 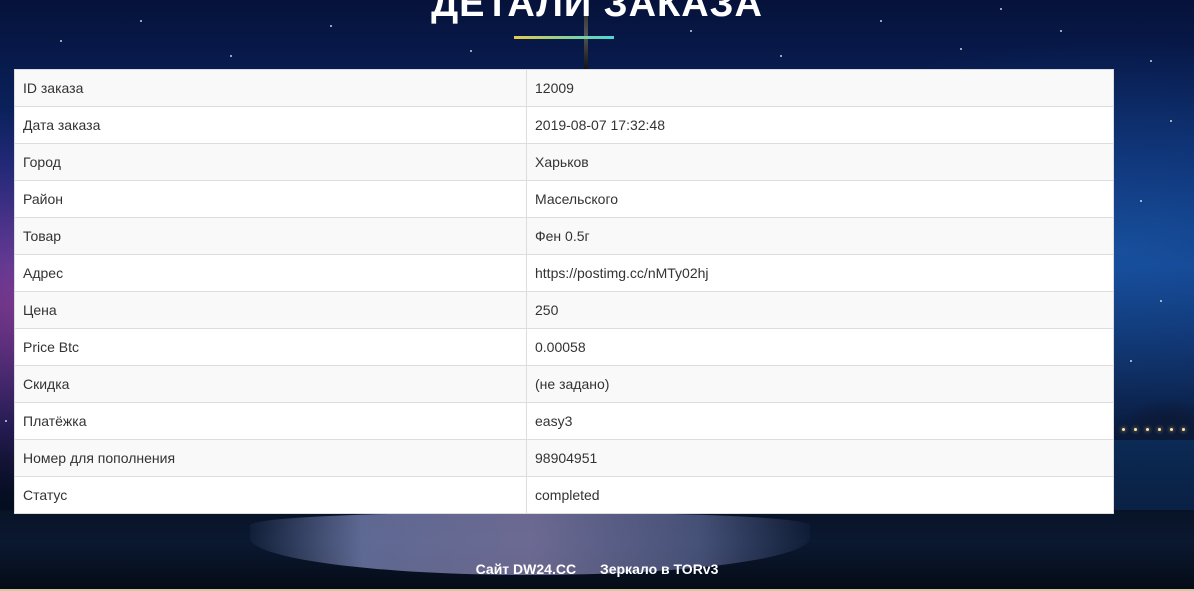 What do you see at coordinates (270, 273) in the screenshot?
I see `row-label-address: Адрес` at bounding box center [270, 273].